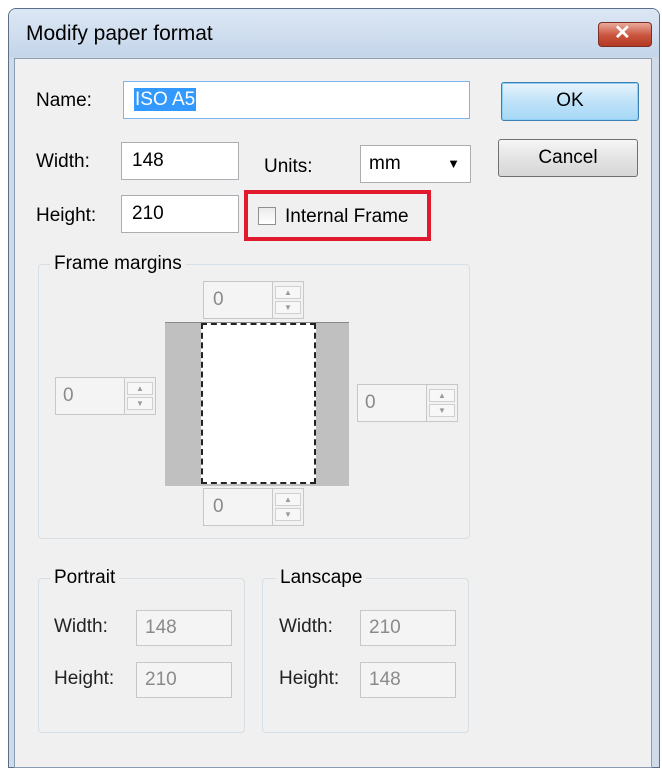  Describe the element at coordinates (441, 403) in the screenshot. I see `right-margin-arrows: ▲ ▼` at that location.